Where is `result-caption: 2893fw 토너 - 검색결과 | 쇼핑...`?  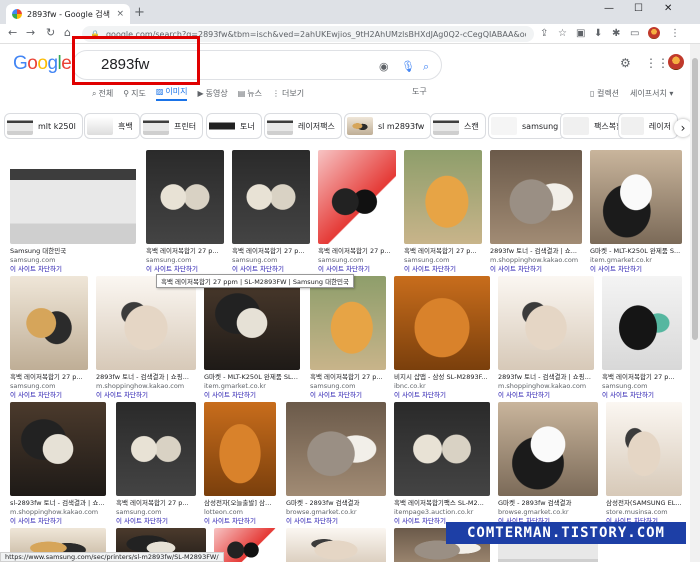 result-caption: 2893fw 토너 - 검색결과 | 쇼핑... is located at coordinates (146, 377).